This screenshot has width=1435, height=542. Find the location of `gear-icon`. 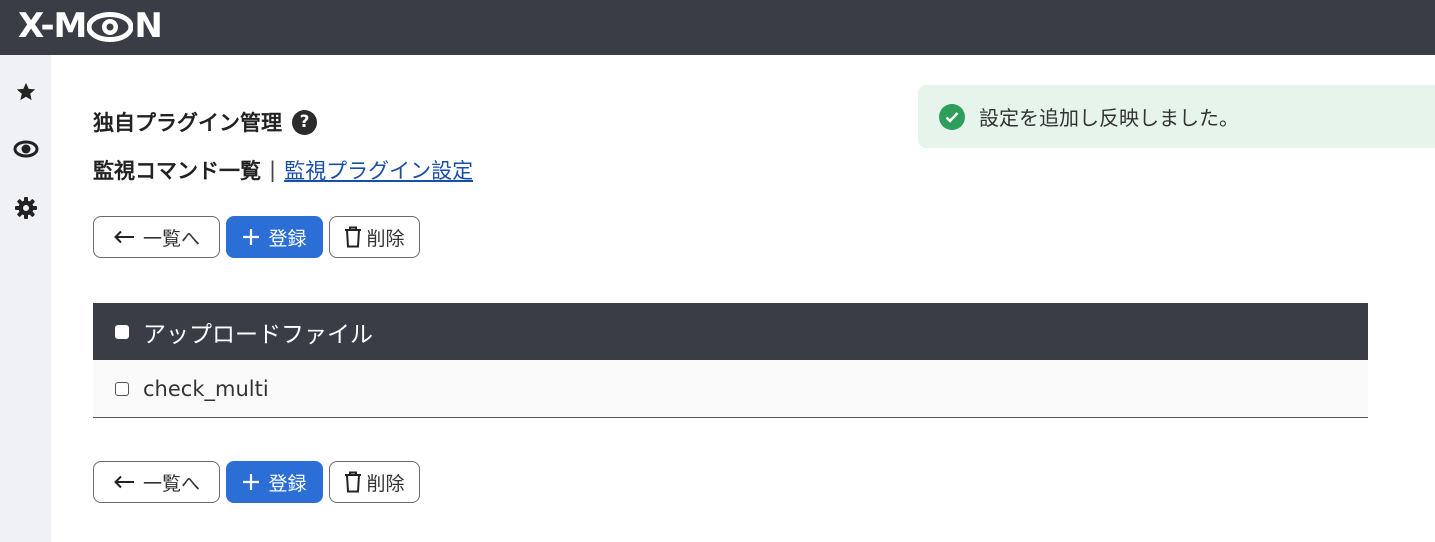

gear-icon is located at coordinates (26, 208).